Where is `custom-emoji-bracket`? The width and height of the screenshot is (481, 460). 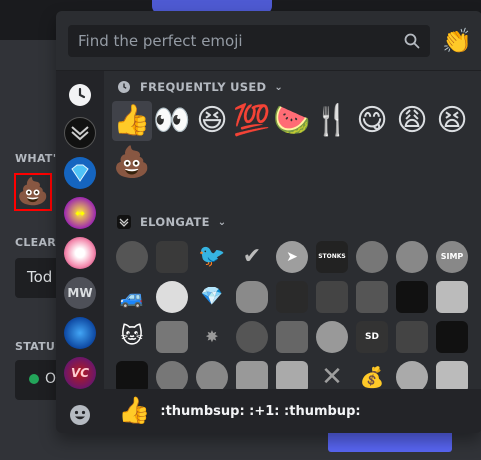 custom-emoji-bracket is located at coordinates (292, 297).